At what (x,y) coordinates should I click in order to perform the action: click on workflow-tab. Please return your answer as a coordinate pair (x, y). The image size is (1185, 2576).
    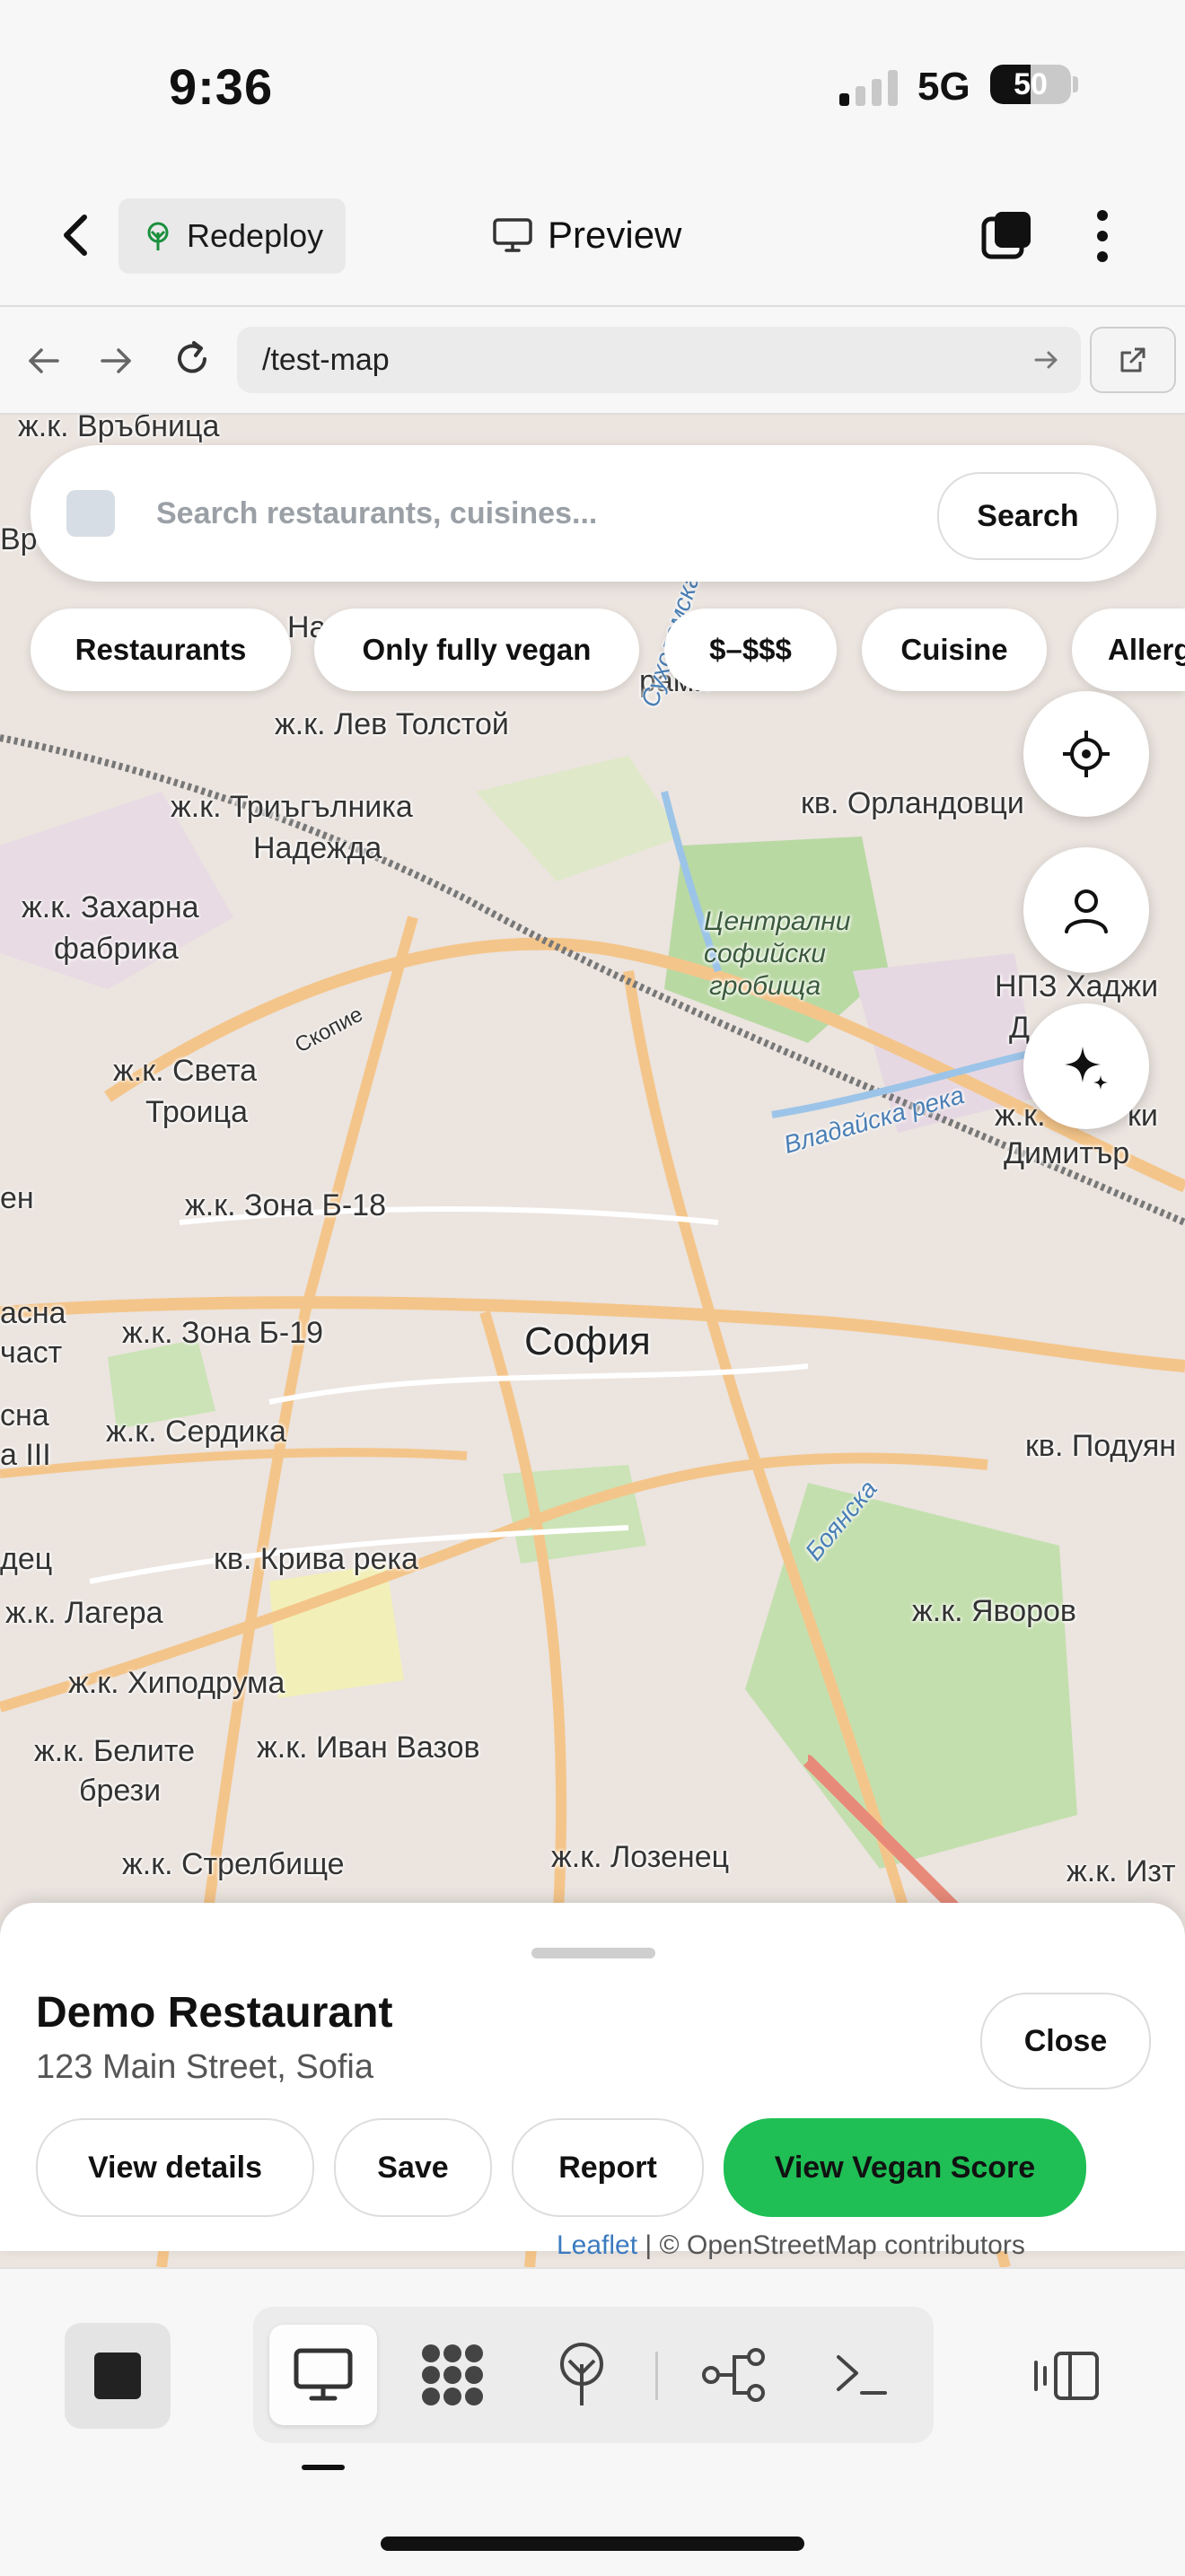
    Looking at the image, I should click on (734, 2375).